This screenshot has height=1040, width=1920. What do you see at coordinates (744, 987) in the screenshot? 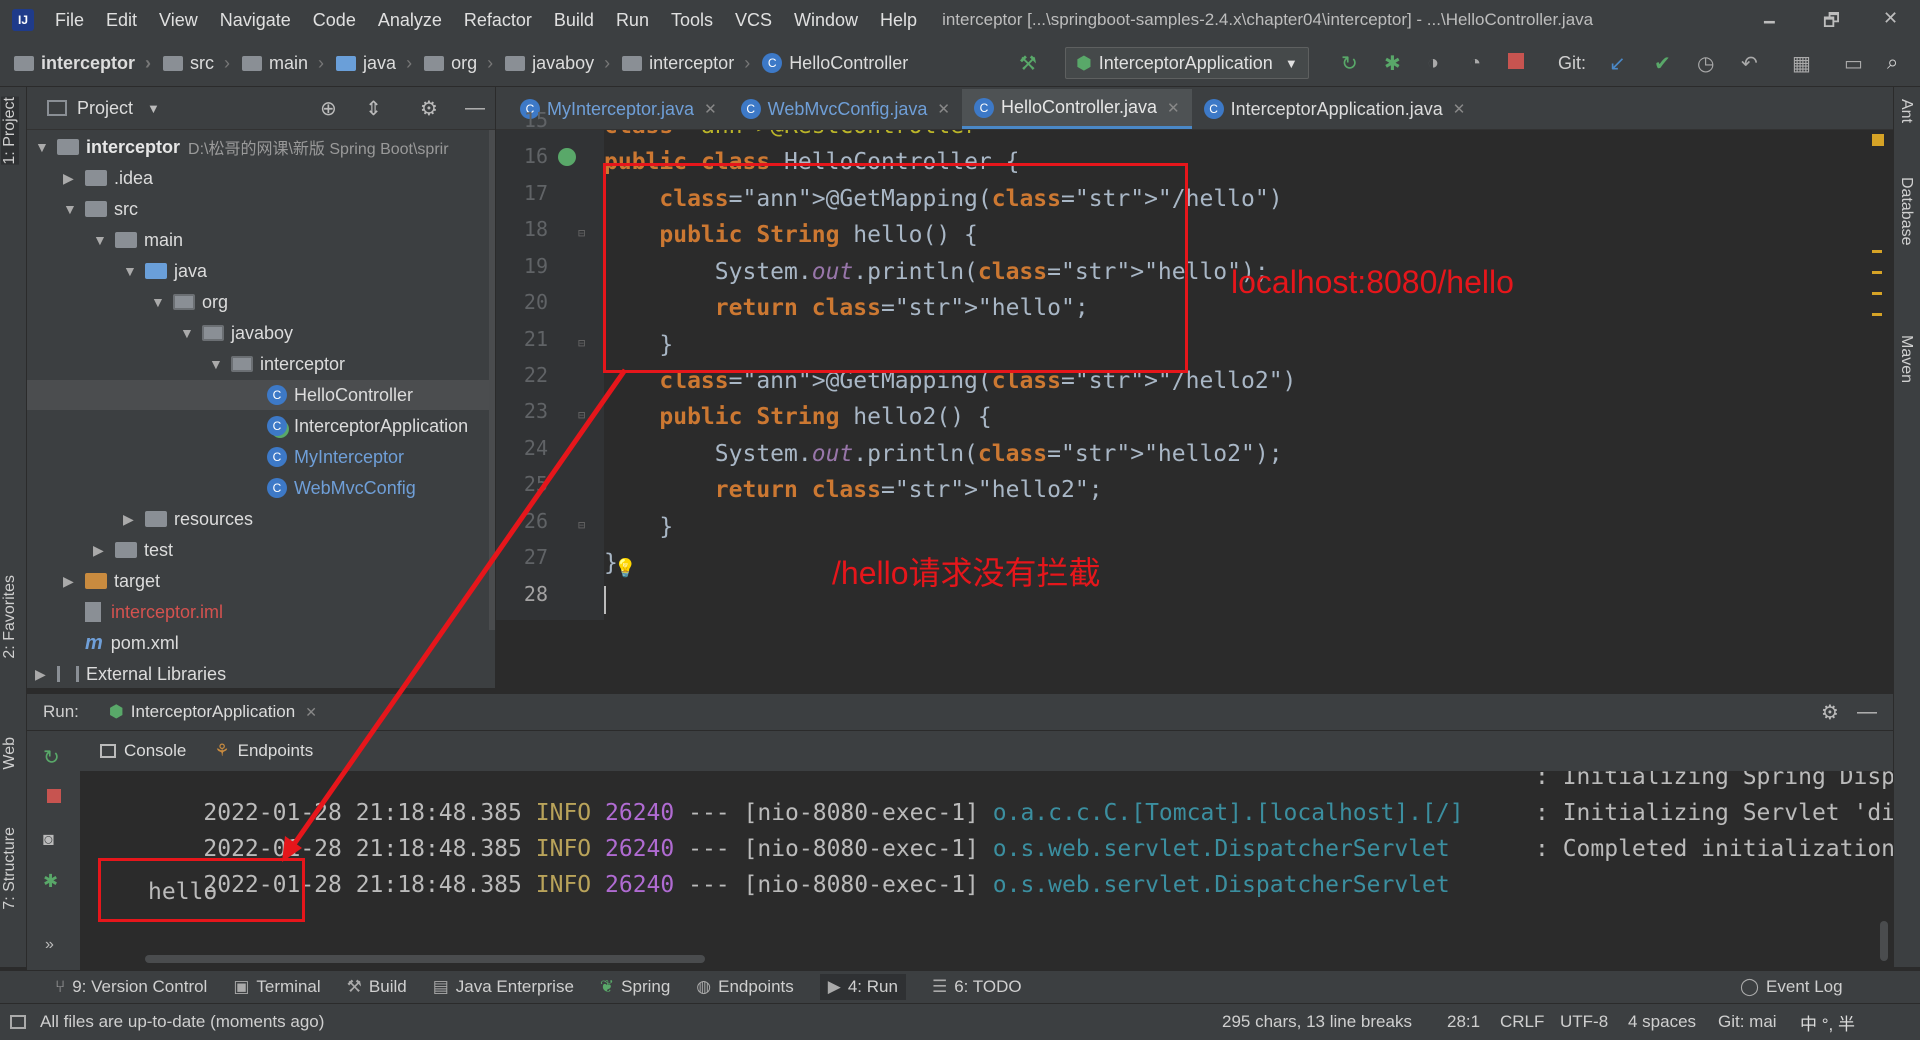
I see `tool-endpoints: ◍ Endpoints` at bounding box center [744, 987].